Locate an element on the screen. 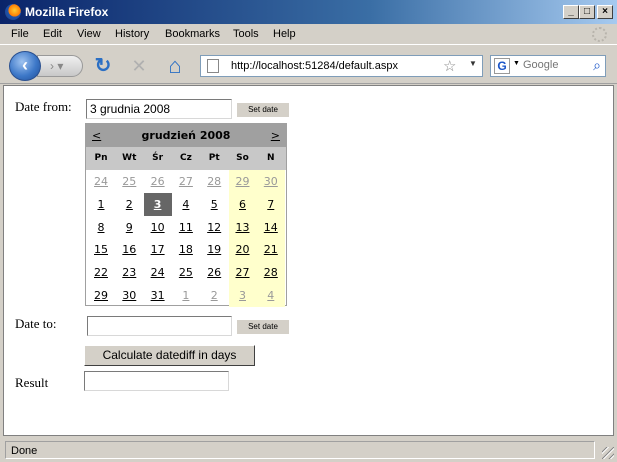 The image size is (617, 462). search-bar: G ▼ ⌕ is located at coordinates (548, 66).